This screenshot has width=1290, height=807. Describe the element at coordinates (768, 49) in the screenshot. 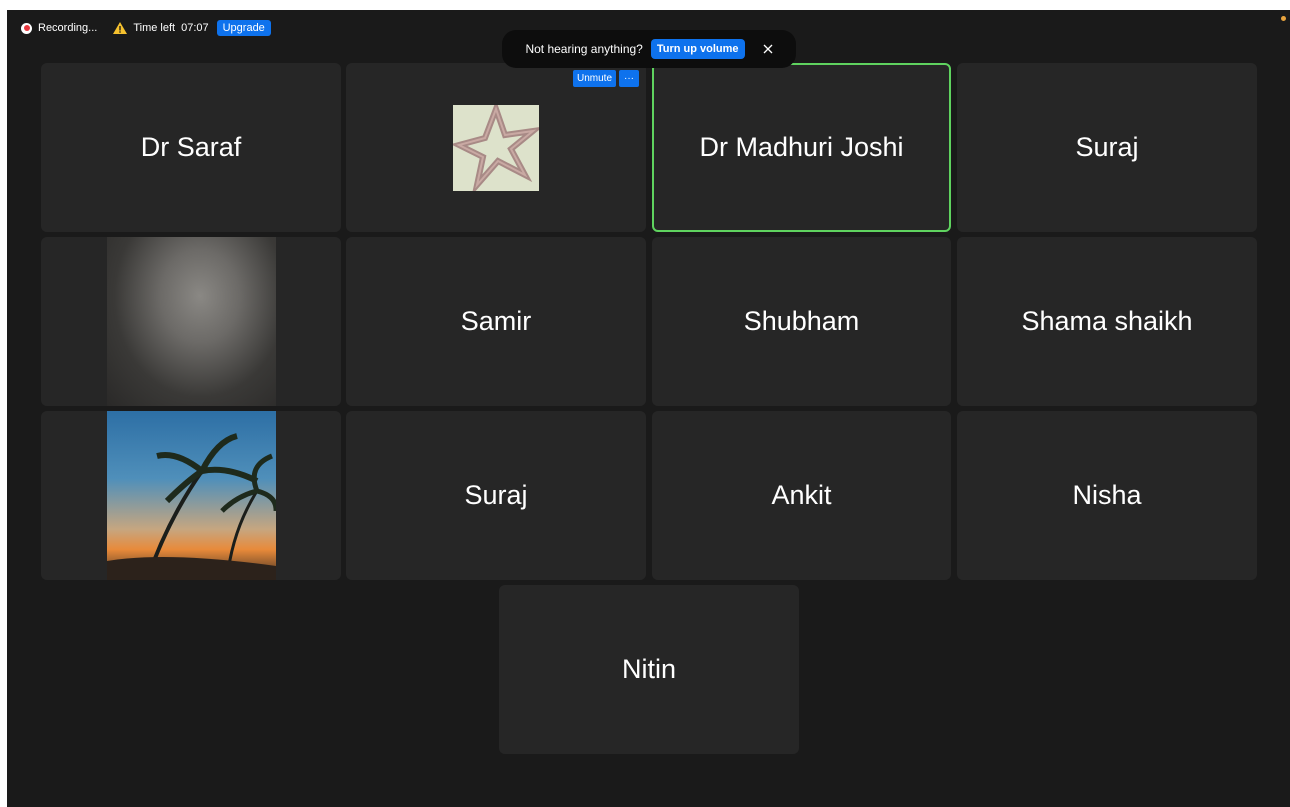

I see `close-icon` at that location.